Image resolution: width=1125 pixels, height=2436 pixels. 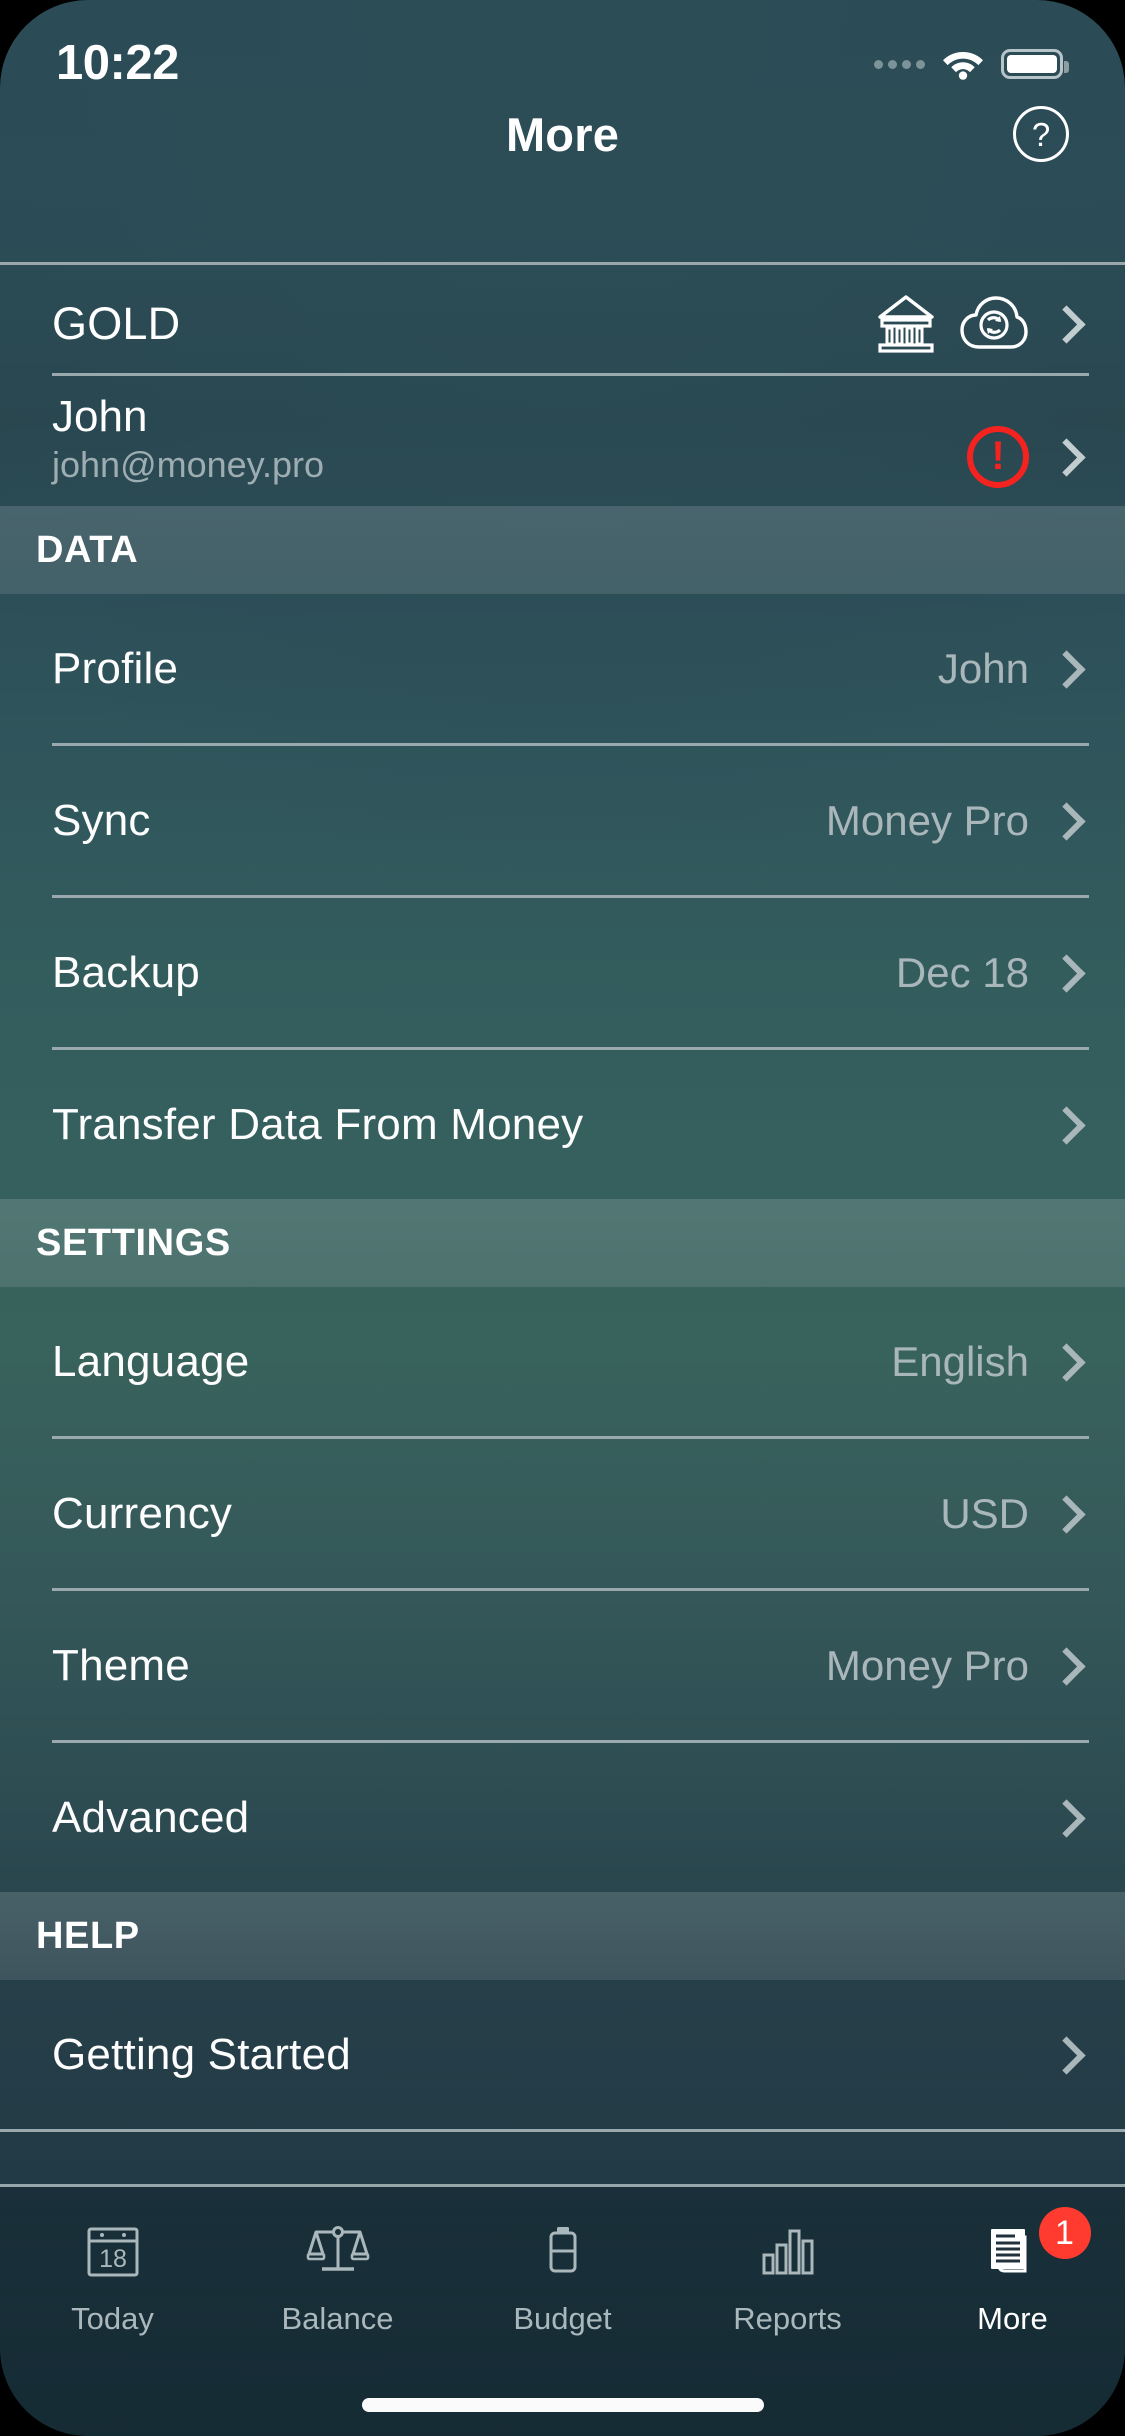 I want to click on row-label: Currency, so click(x=142, y=1513).